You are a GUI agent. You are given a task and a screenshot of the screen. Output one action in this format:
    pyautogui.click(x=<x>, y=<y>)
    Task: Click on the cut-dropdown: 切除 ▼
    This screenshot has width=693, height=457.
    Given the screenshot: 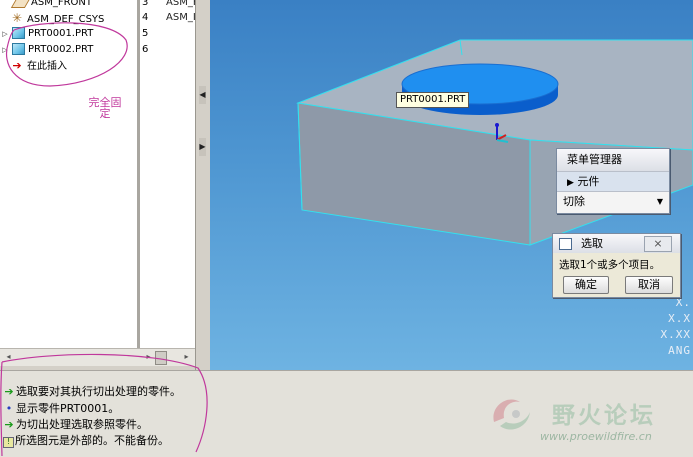 What is the action you would take?
    pyautogui.click(x=613, y=201)
    